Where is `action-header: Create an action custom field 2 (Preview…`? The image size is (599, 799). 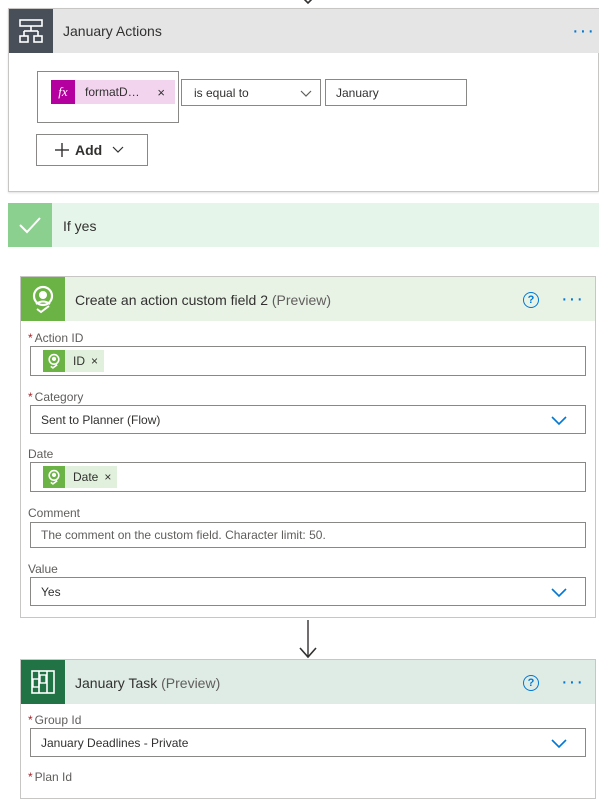 action-header: Create an action custom field 2 (Preview… is located at coordinates (308, 299).